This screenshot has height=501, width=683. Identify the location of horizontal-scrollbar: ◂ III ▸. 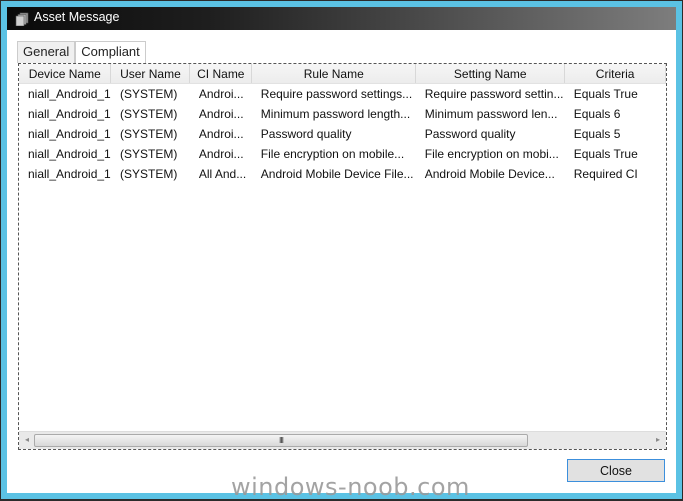
(342, 440).